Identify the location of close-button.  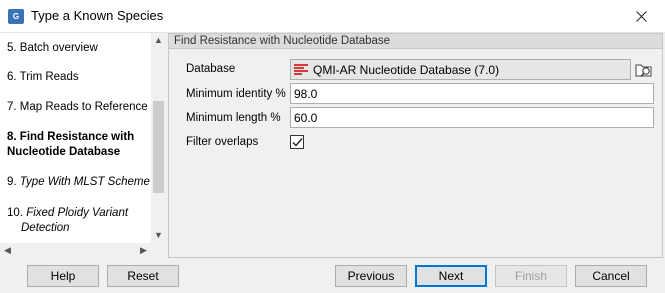
(642, 16).